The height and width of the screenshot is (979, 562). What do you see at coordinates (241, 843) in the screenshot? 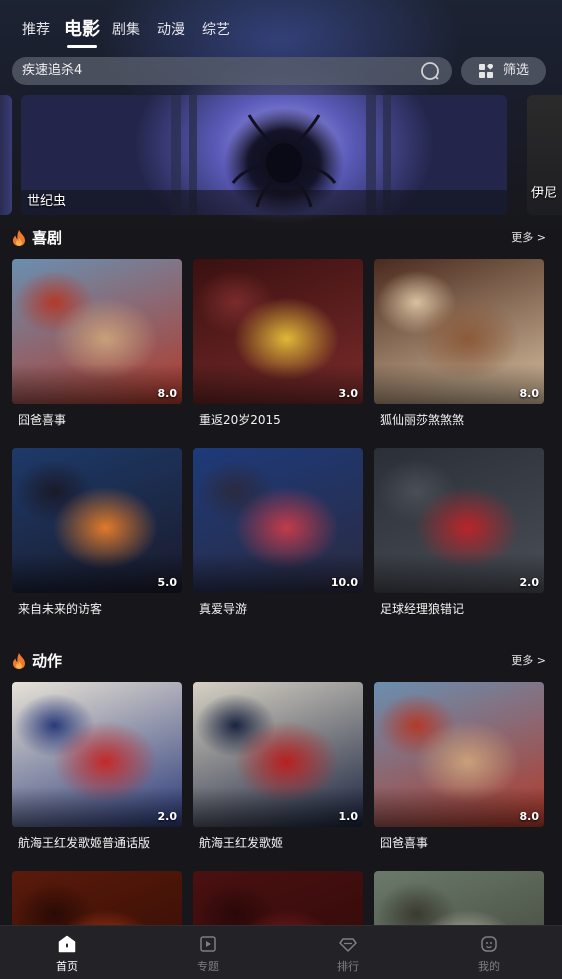
I see `movie-title: 航海王红发歌姬` at bounding box center [241, 843].